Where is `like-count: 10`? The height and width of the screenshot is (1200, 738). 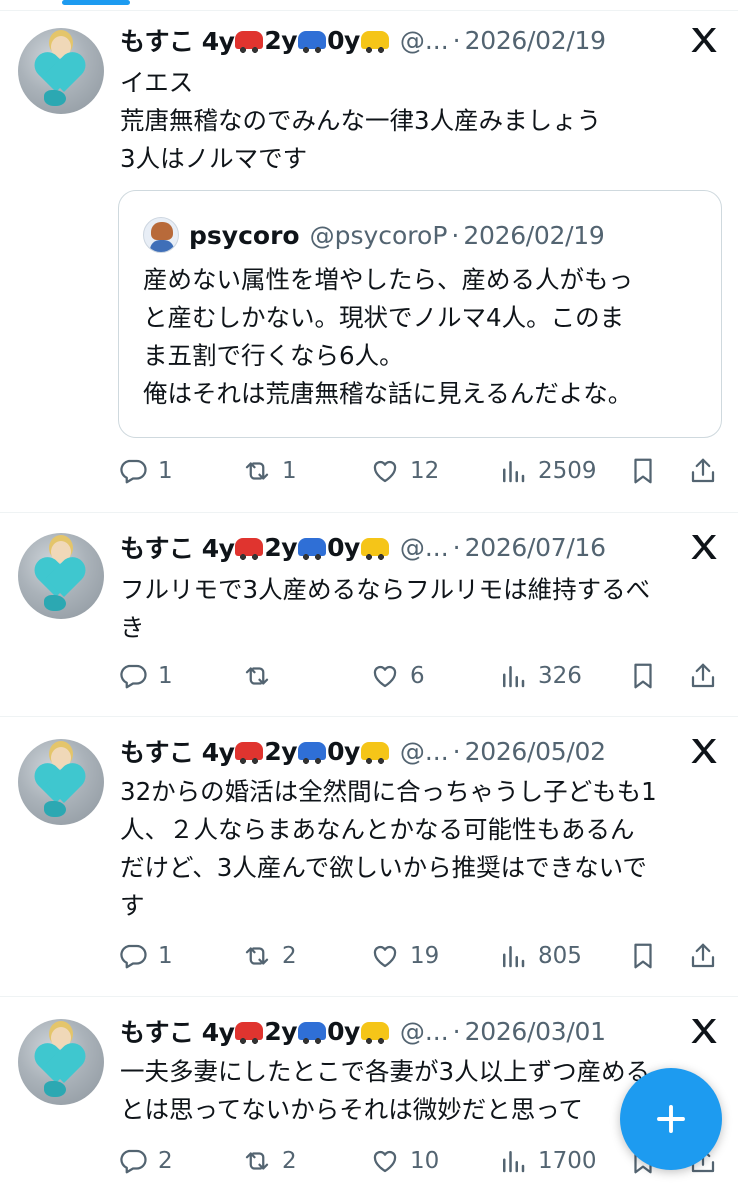
like-count: 10 is located at coordinates (425, 1161).